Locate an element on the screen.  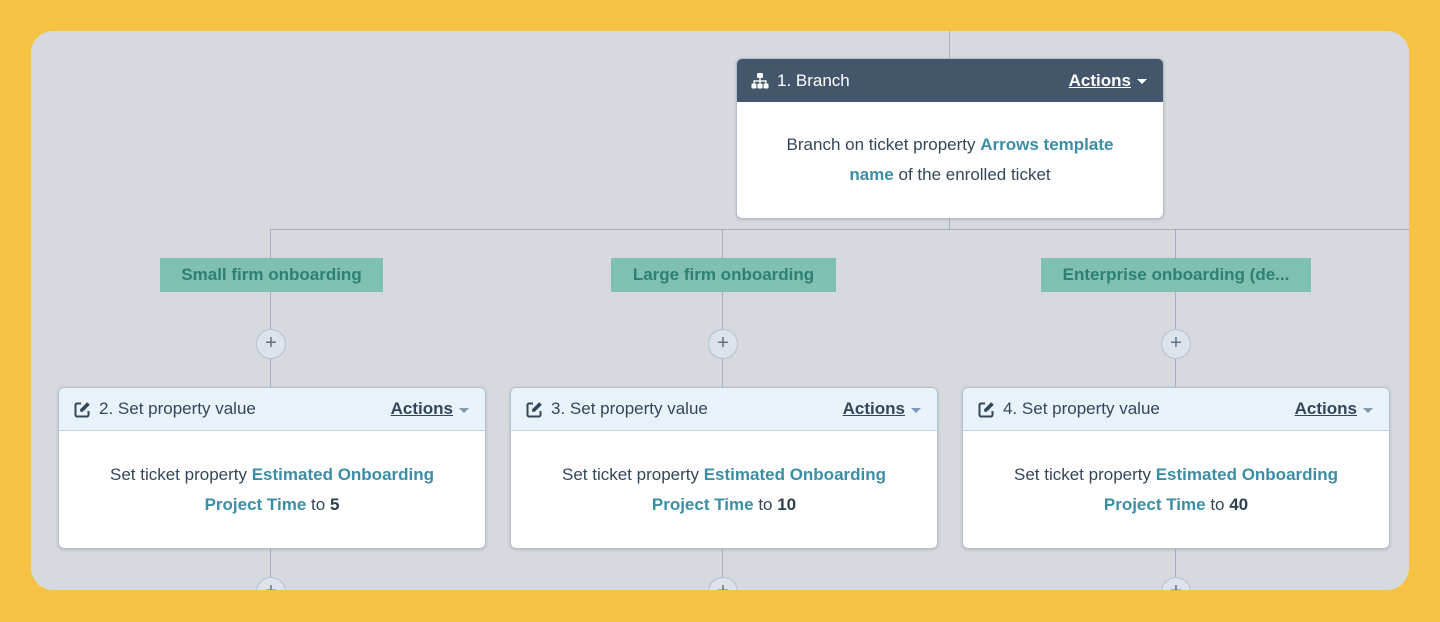
connector-top is located at coordinates (949, 44).